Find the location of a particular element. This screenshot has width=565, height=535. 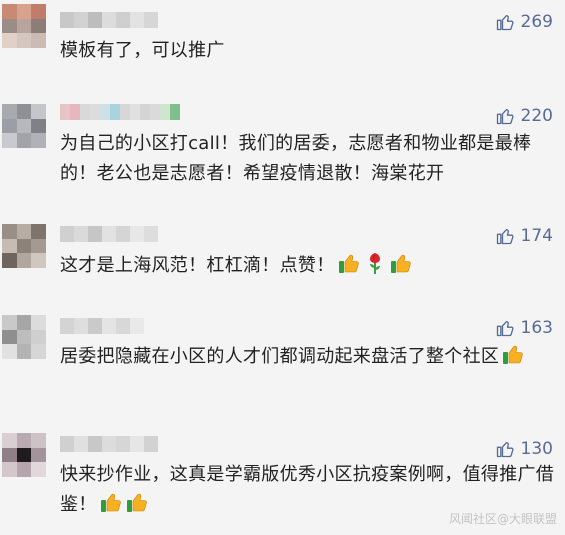

watermark: 风闻社区@大眼联盟 is located at coordinates (502, 519).